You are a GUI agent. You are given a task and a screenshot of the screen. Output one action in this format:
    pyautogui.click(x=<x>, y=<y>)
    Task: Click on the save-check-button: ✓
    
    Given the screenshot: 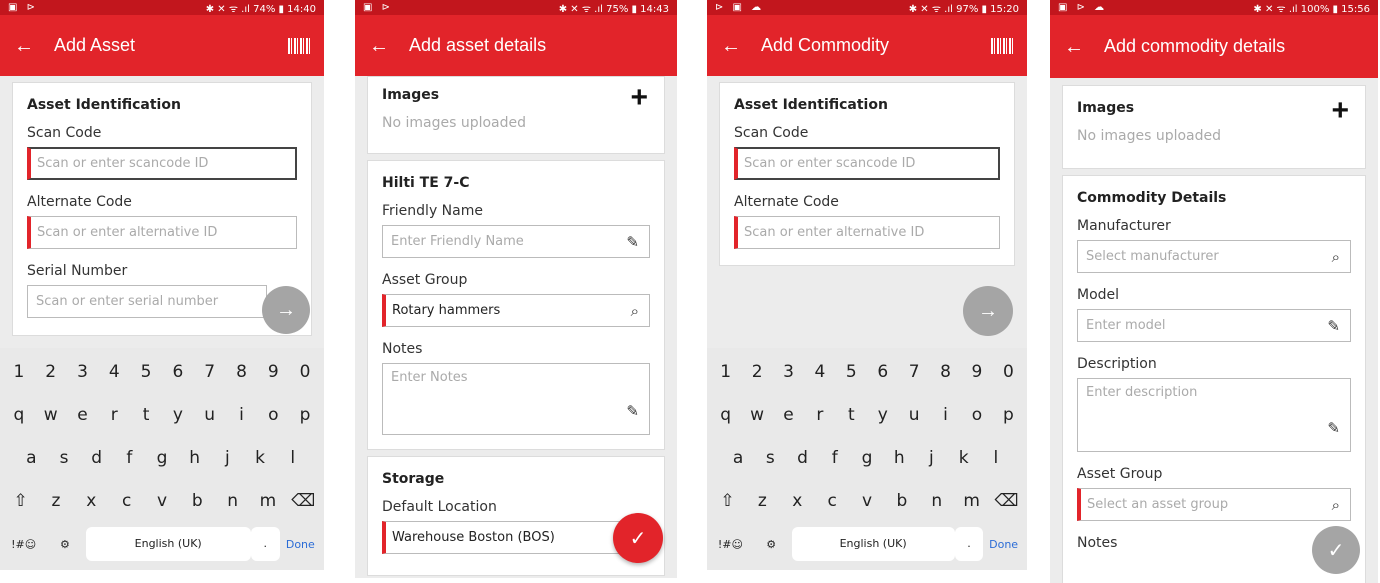 What is the action you would take?
    pyautogui.click(x=638, y=538)
    